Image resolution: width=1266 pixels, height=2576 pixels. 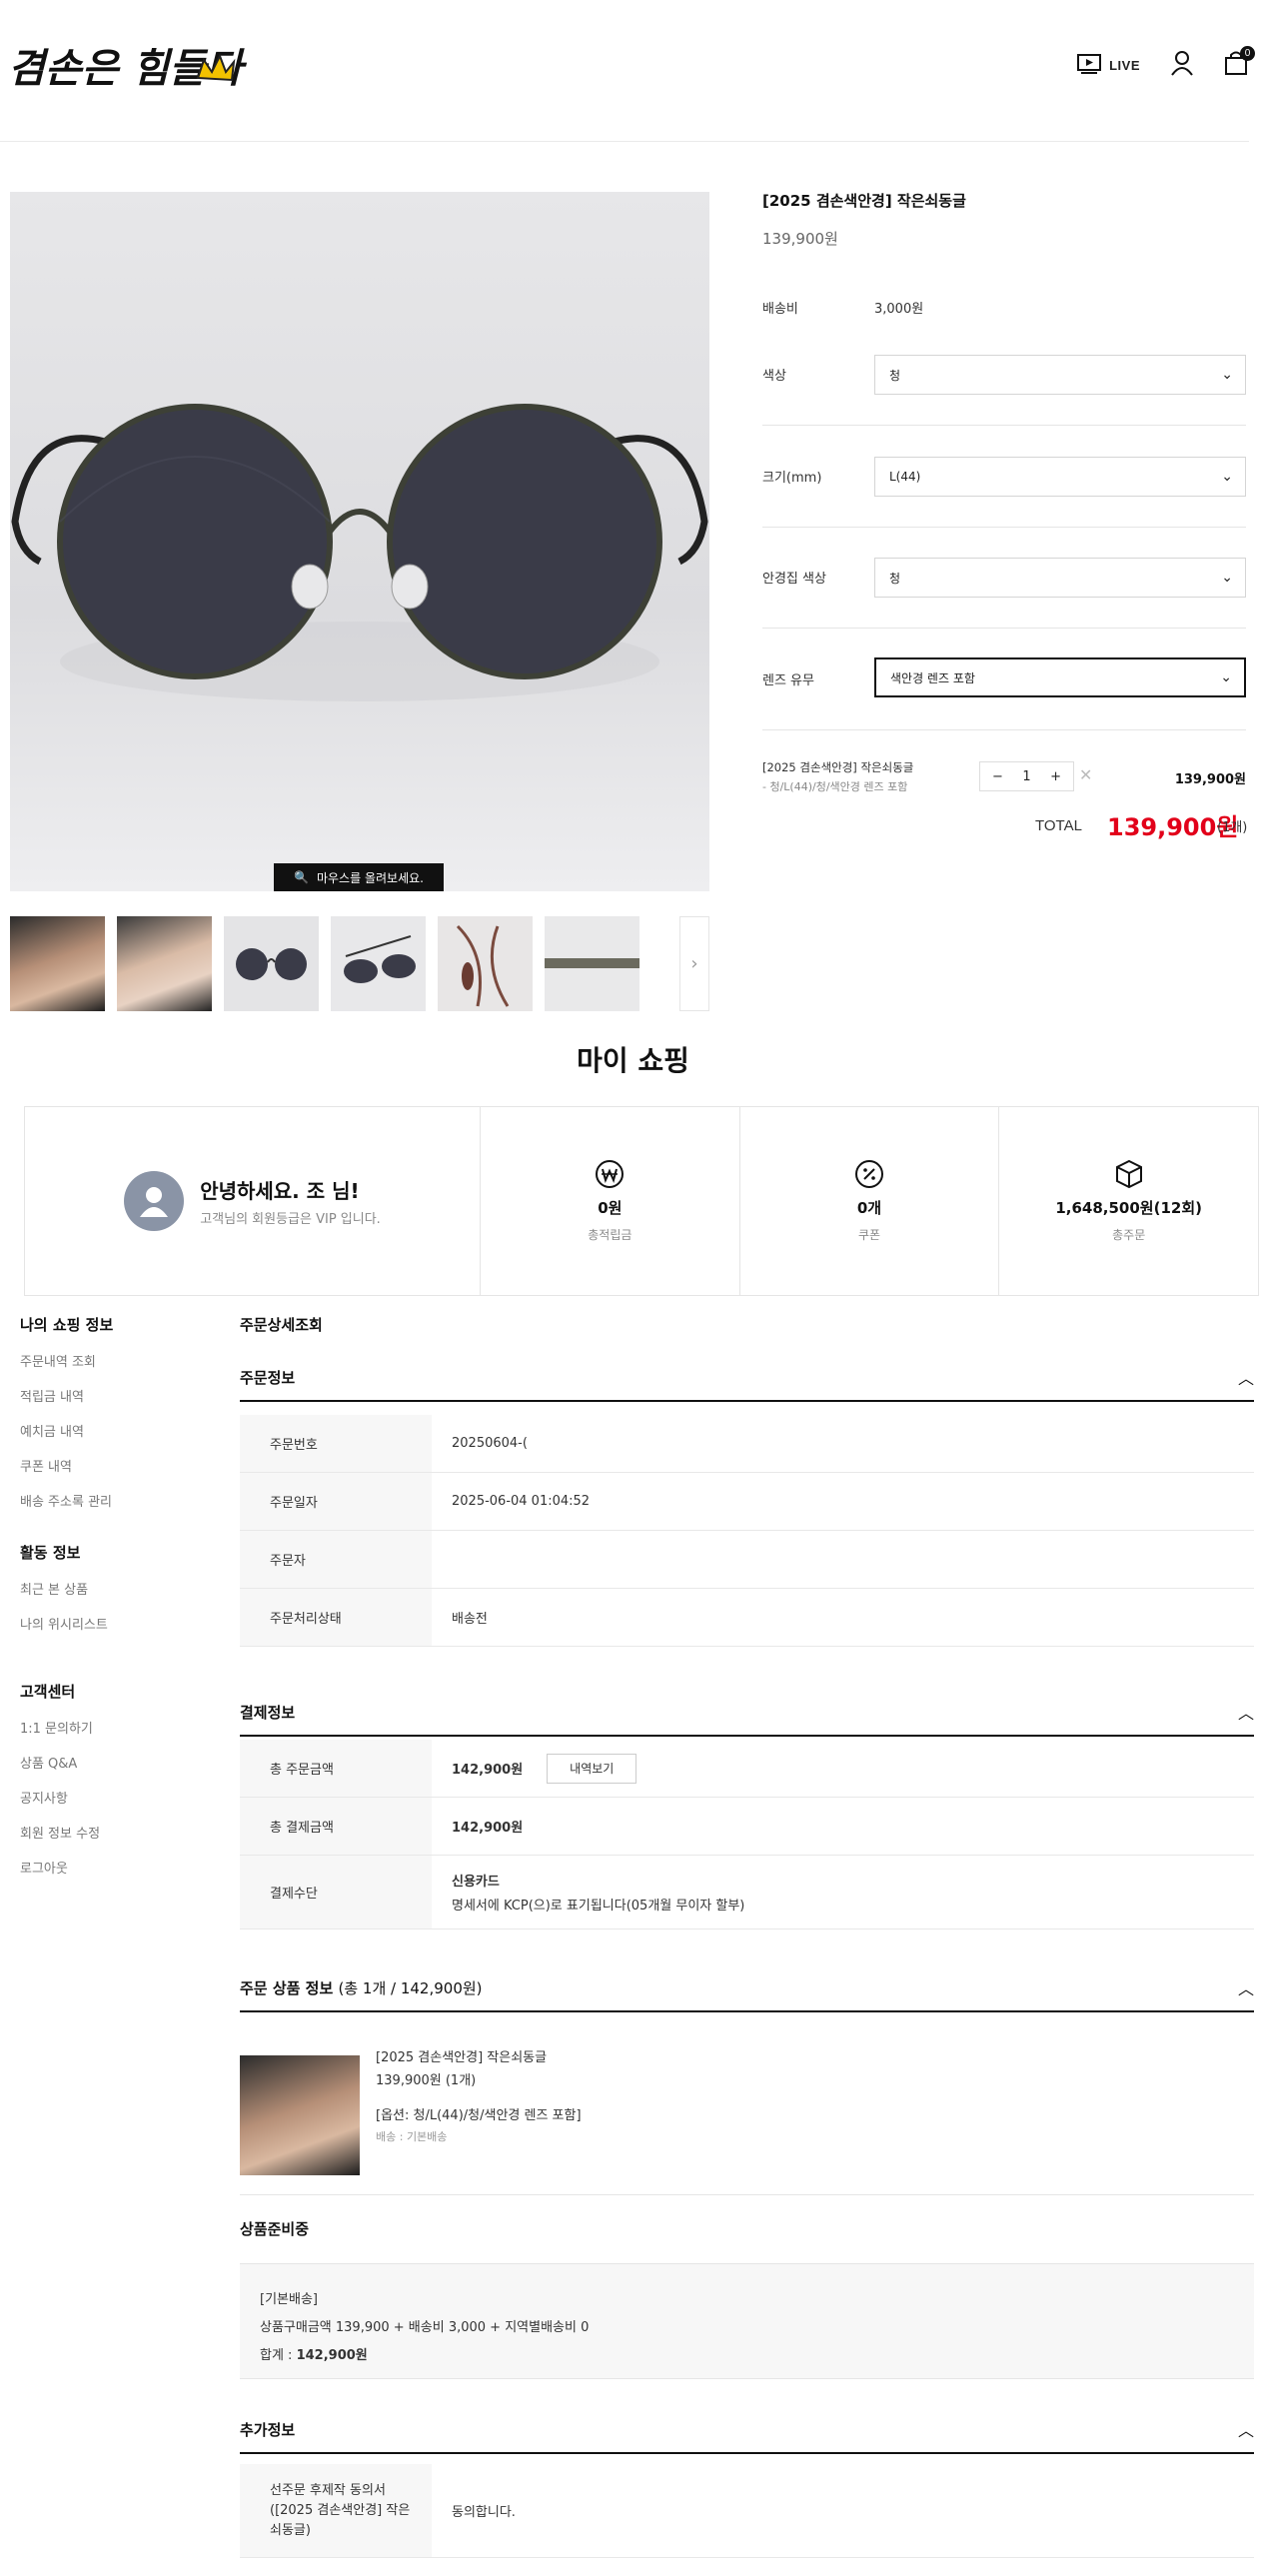 I want to click on sidebar-item-inquiry: 1:1 문의하기, so click(x=60, y=1727).